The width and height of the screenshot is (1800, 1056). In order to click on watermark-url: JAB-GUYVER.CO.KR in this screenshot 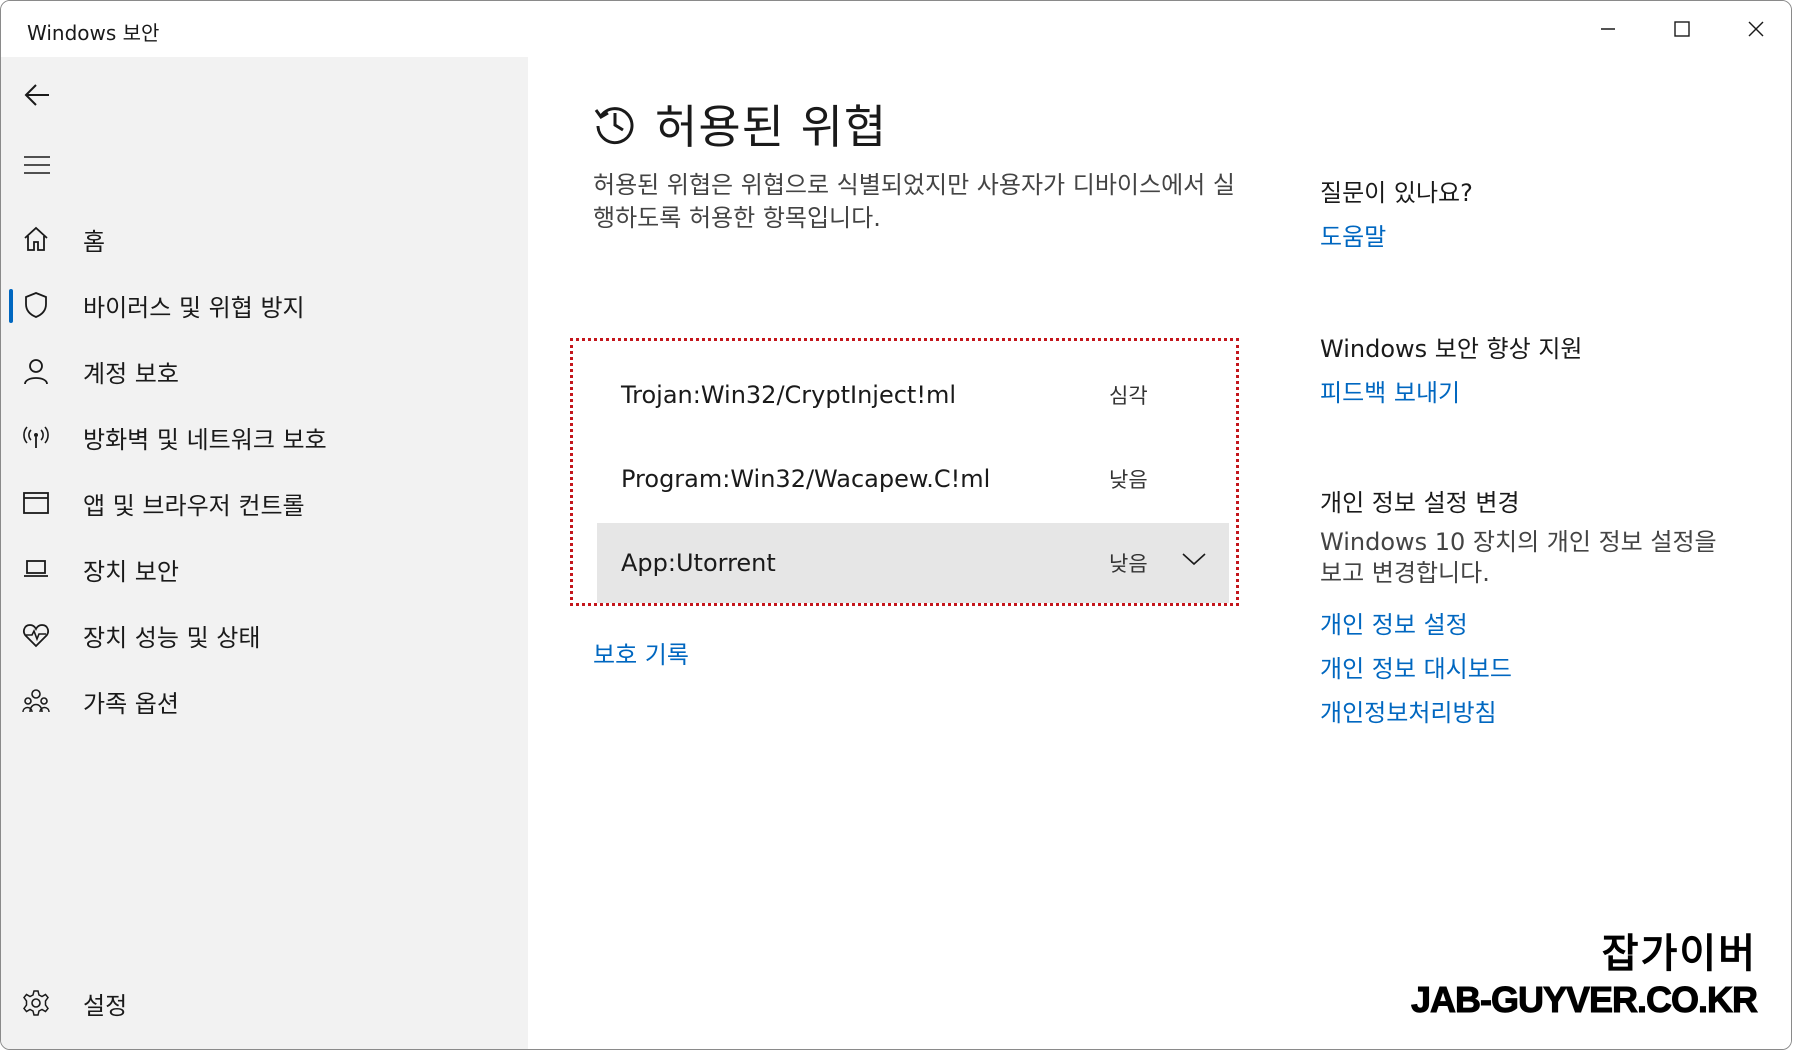, I will do `click(1584, 1000)`.